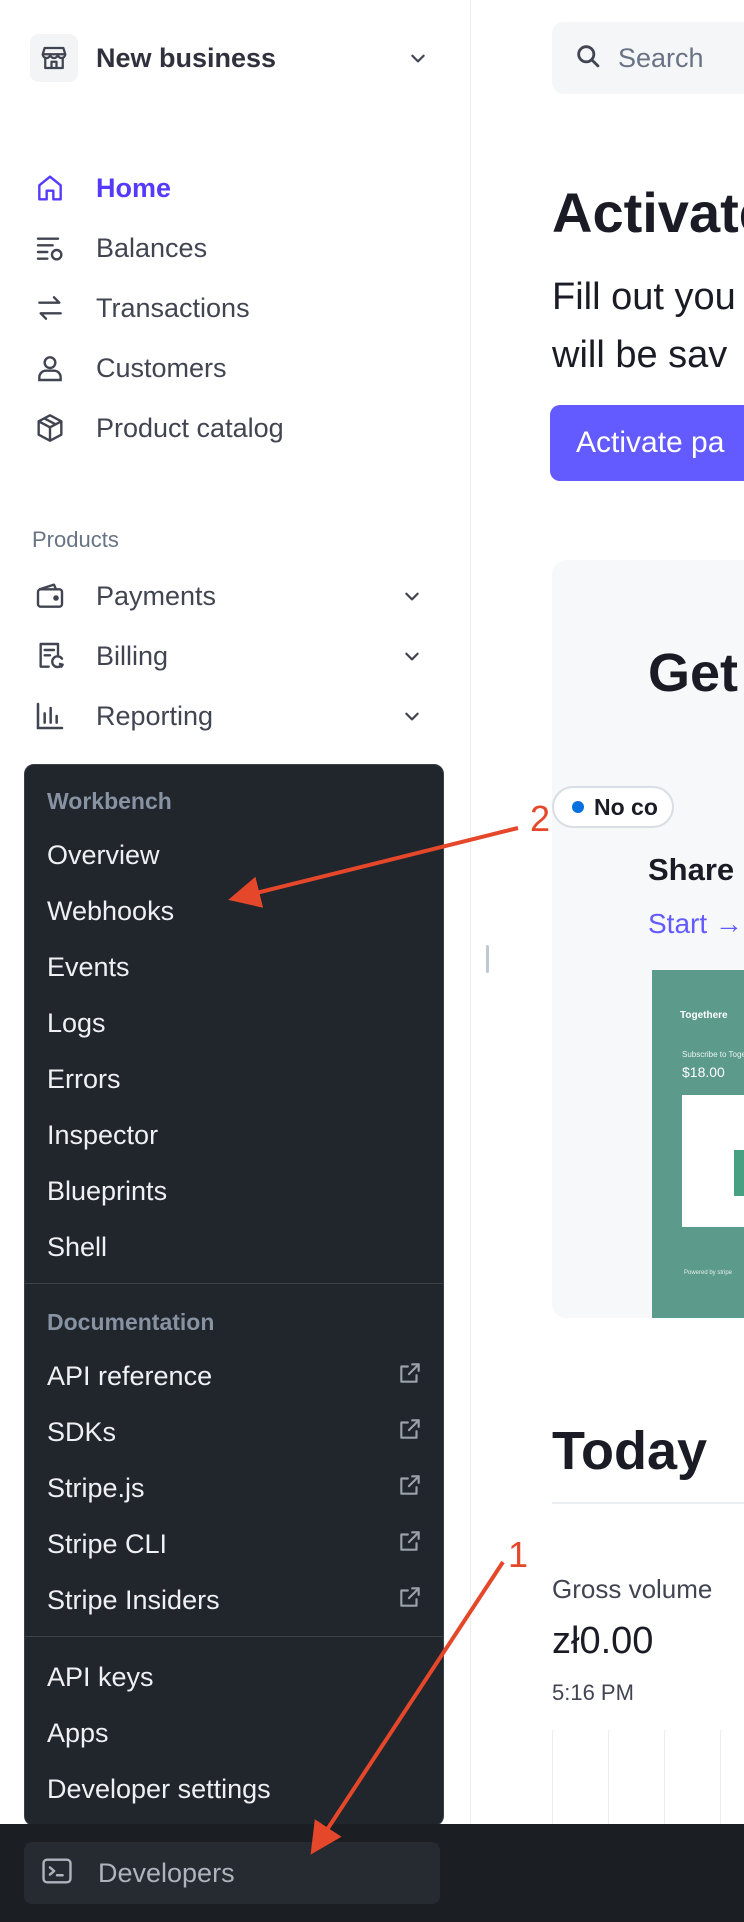  What do you see at coordinates (50, 368) in the screenshot?
I see `customers-icon` at bounding box center [50, 368].